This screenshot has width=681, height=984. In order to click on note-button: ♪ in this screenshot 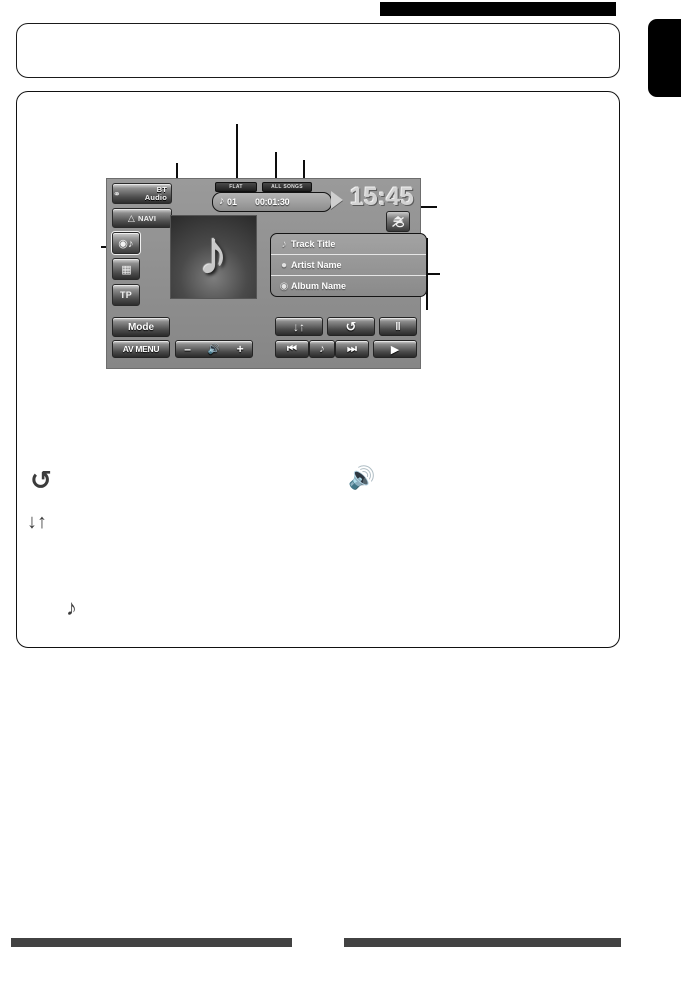, I will do `click(322, 349)`.